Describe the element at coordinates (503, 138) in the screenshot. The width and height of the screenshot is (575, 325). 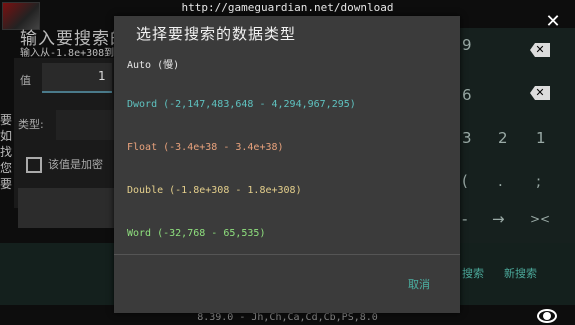
I see `key: 2` at that location.